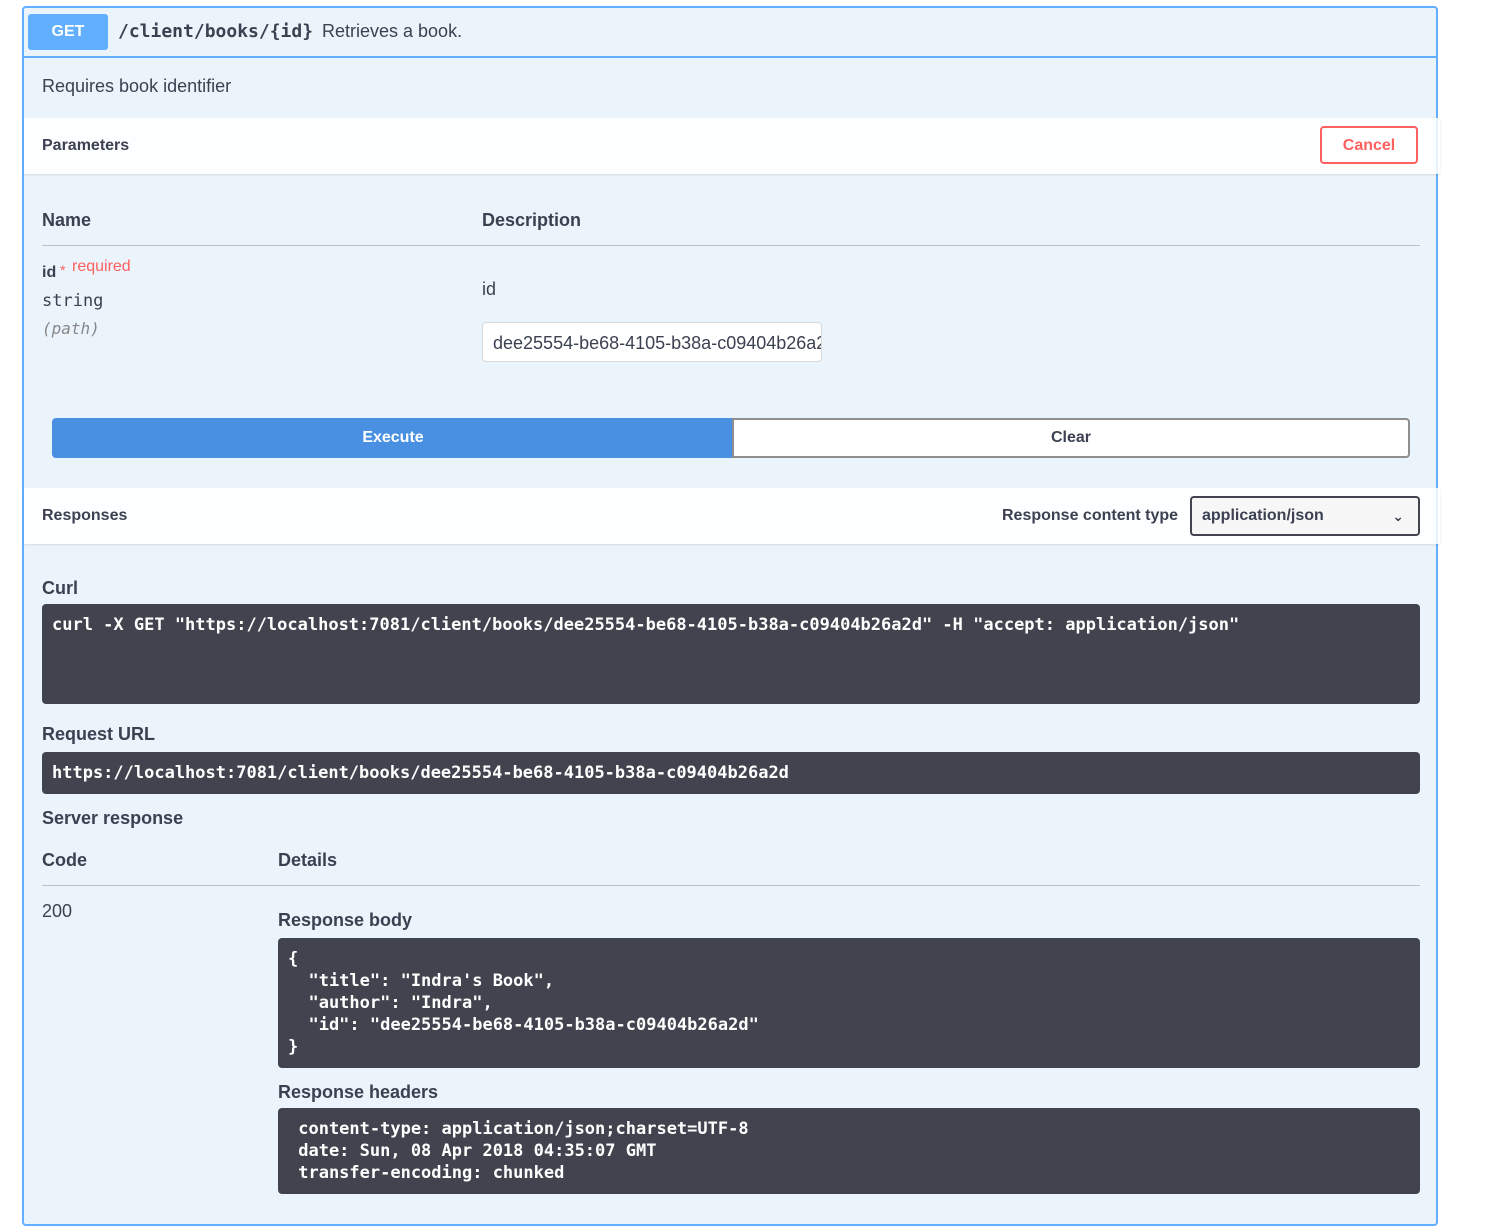 The width and height of the screenshot is (1492, 1226). I want to click on request-url-label: Request URL, so click(99, 734).